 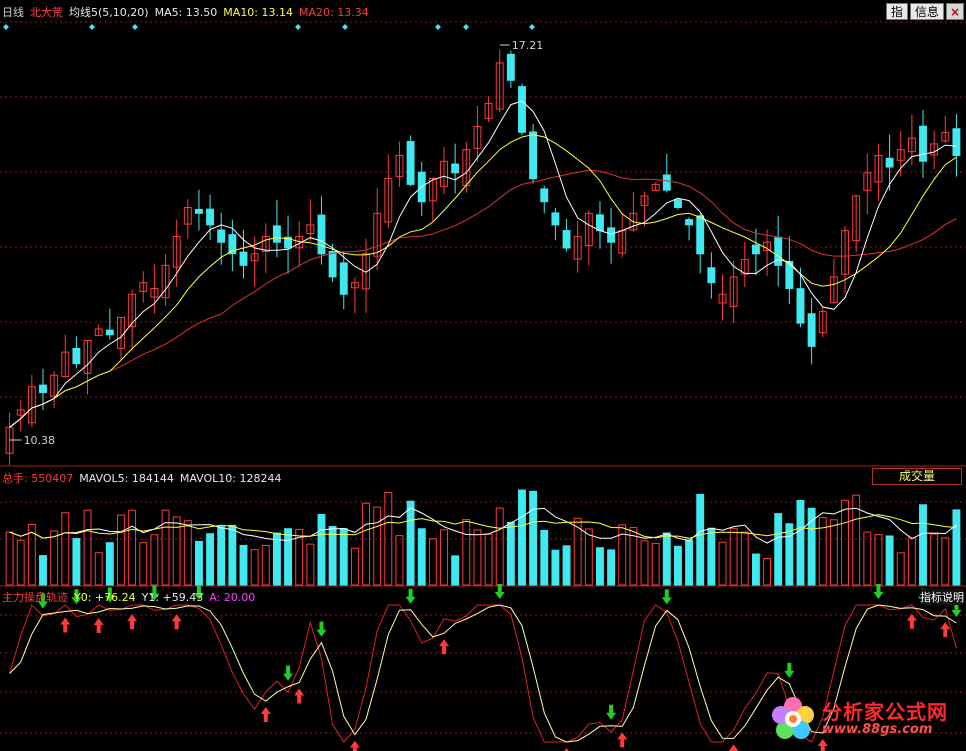 I want to click on y0-value: Y0: +76.24, so click(x=105, y=597).